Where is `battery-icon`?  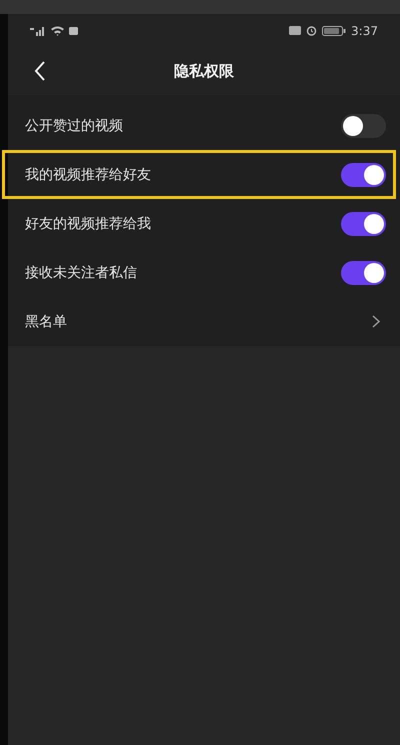
battery-icon is located at coordinates (334, 31).